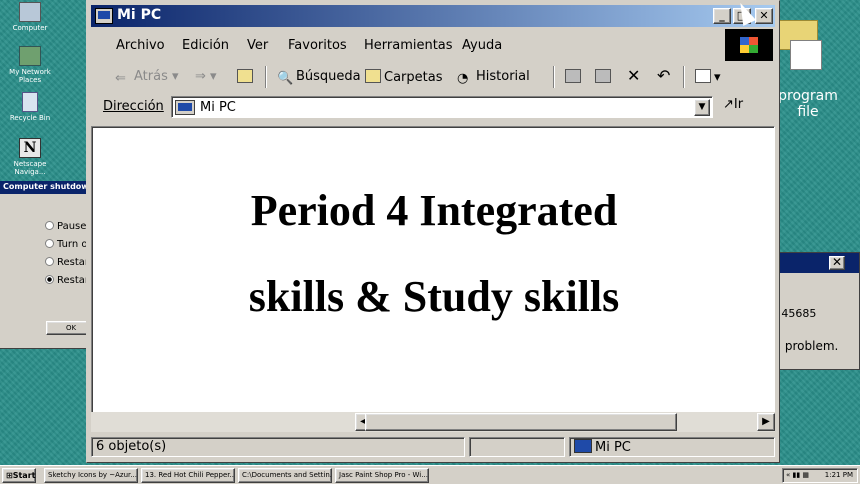 Image resolution: width=860 pixels, height=484 pixels. I want to click on move-to-button, so click(574, 77).